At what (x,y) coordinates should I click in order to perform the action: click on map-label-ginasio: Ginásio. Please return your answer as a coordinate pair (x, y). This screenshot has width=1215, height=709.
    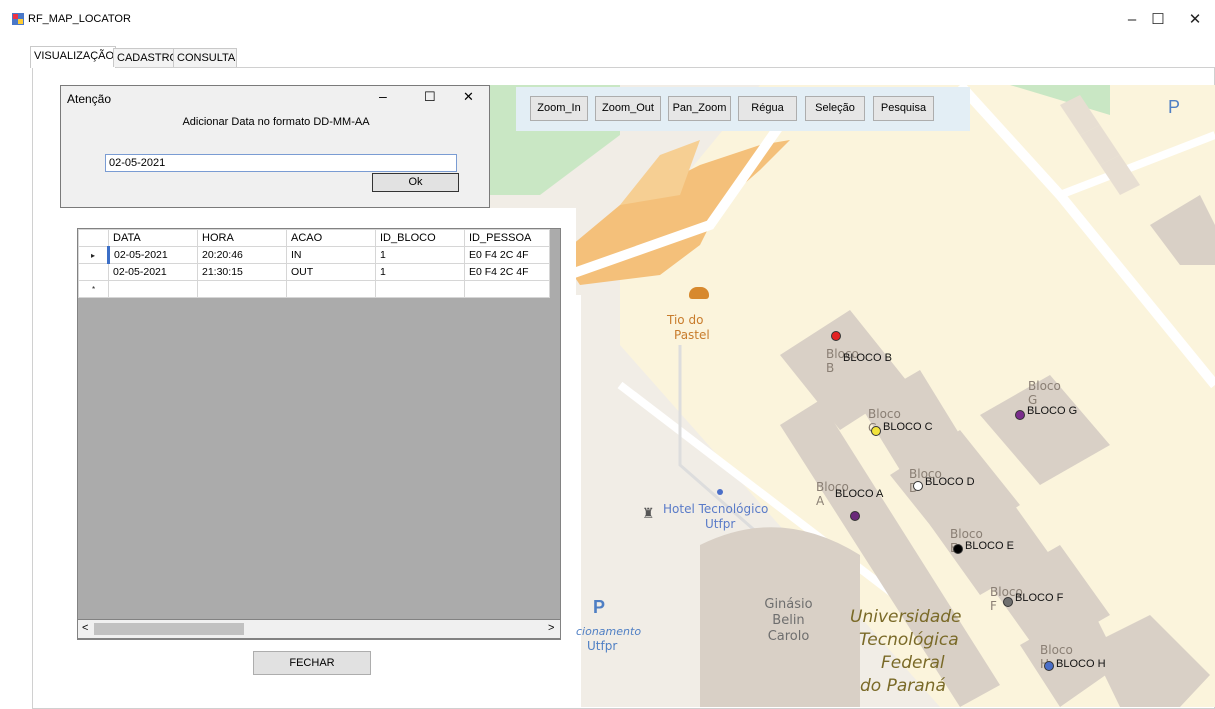
    Looking at the image, I should click on (788, 604).